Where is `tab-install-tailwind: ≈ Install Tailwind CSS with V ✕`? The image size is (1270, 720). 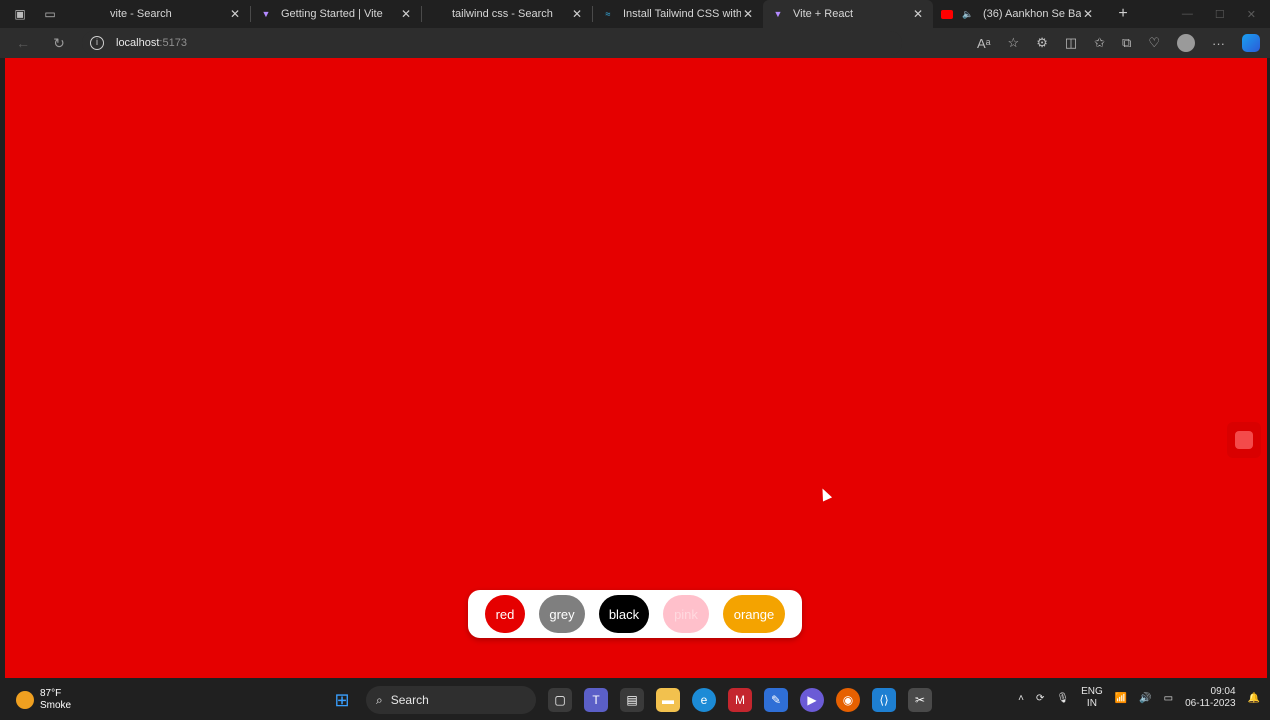
tab-install-tailwind: ≈ Install Tailwind CSS with V ✕ is located at coordinates (678, 14).